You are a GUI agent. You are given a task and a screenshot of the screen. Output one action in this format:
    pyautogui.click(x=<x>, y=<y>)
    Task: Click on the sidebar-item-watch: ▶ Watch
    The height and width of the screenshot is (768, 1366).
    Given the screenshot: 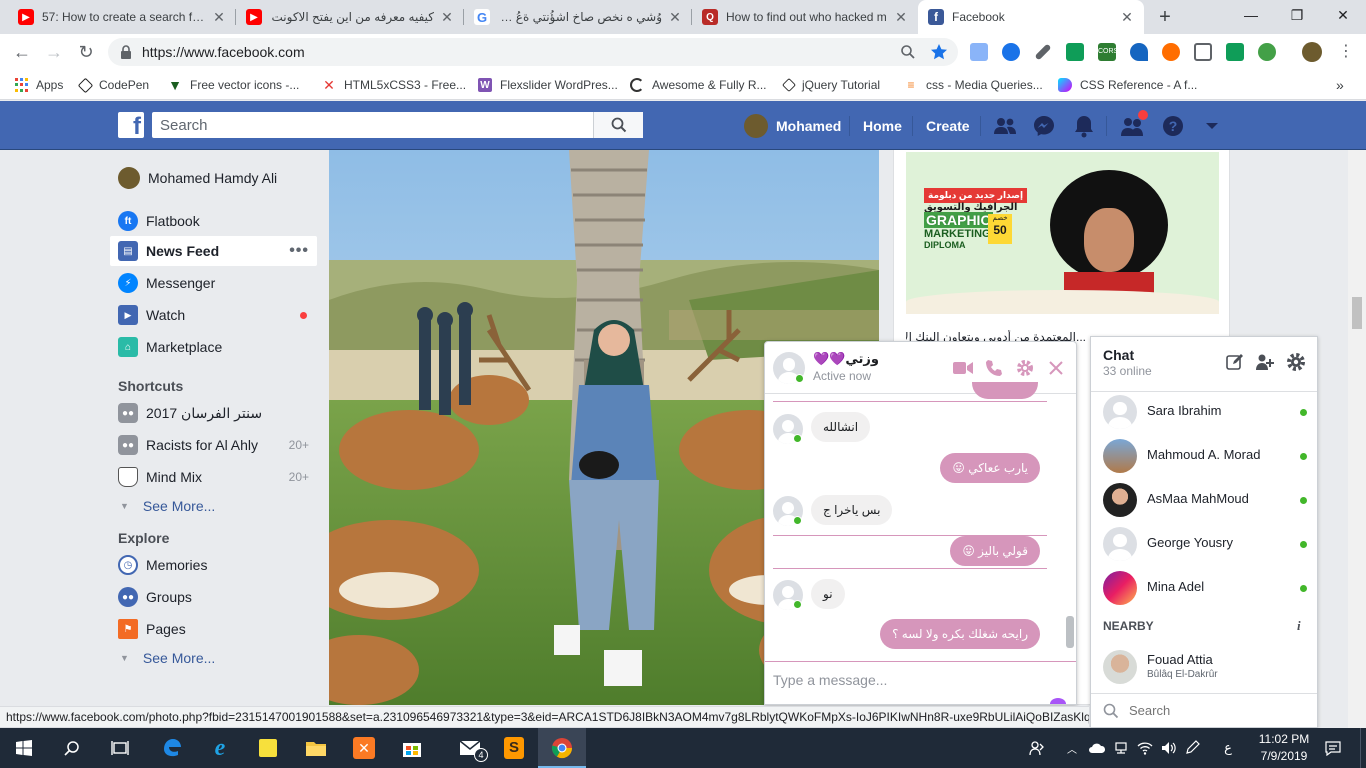 What is the action you would take?
    pyautogui.click(x=213, y=315)
    